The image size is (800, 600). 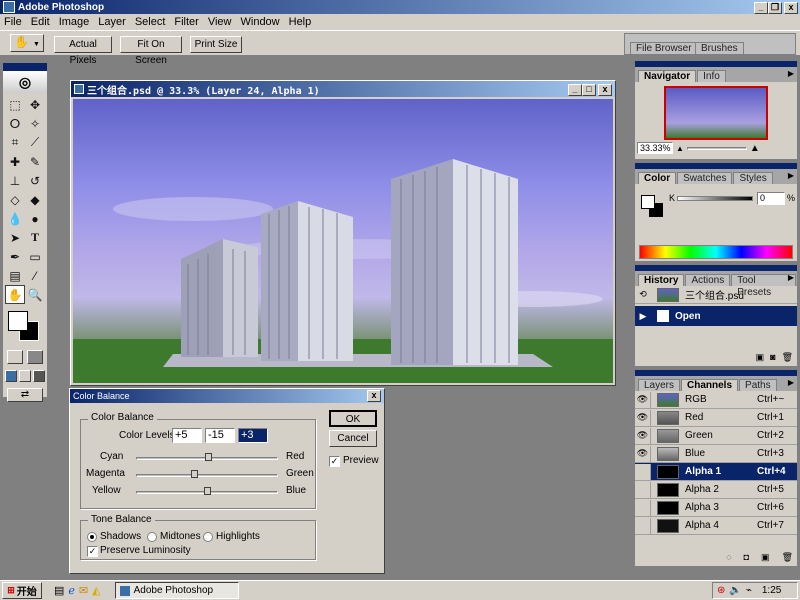 I want to click on brushes-tab: Brushes, so click(x=719, y=48).